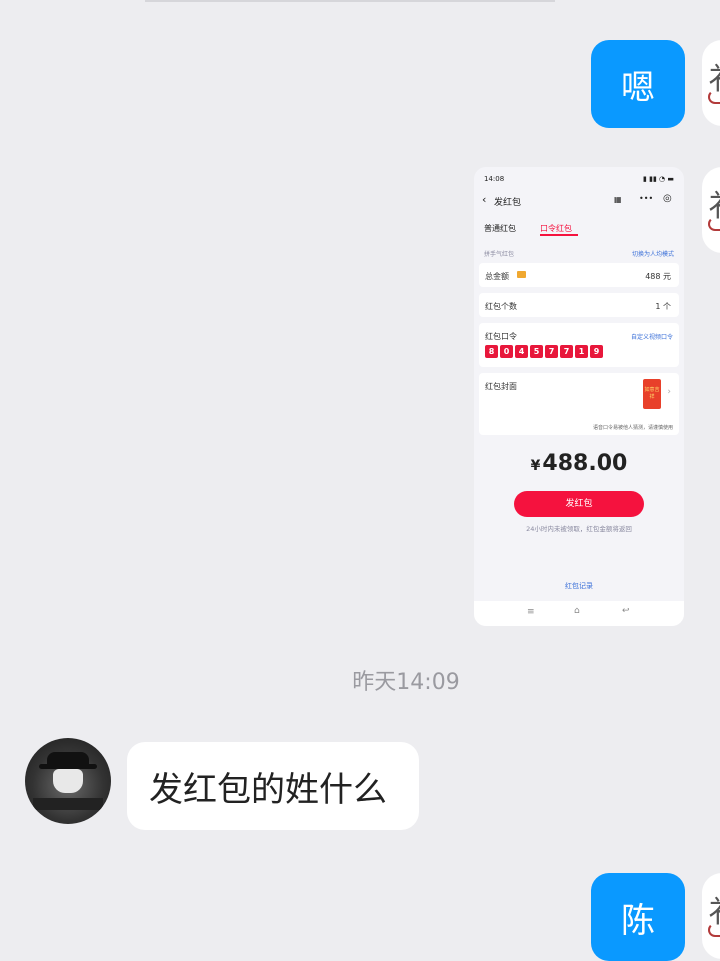  I want to click on amount-value: 488.00, so click(585, 463).